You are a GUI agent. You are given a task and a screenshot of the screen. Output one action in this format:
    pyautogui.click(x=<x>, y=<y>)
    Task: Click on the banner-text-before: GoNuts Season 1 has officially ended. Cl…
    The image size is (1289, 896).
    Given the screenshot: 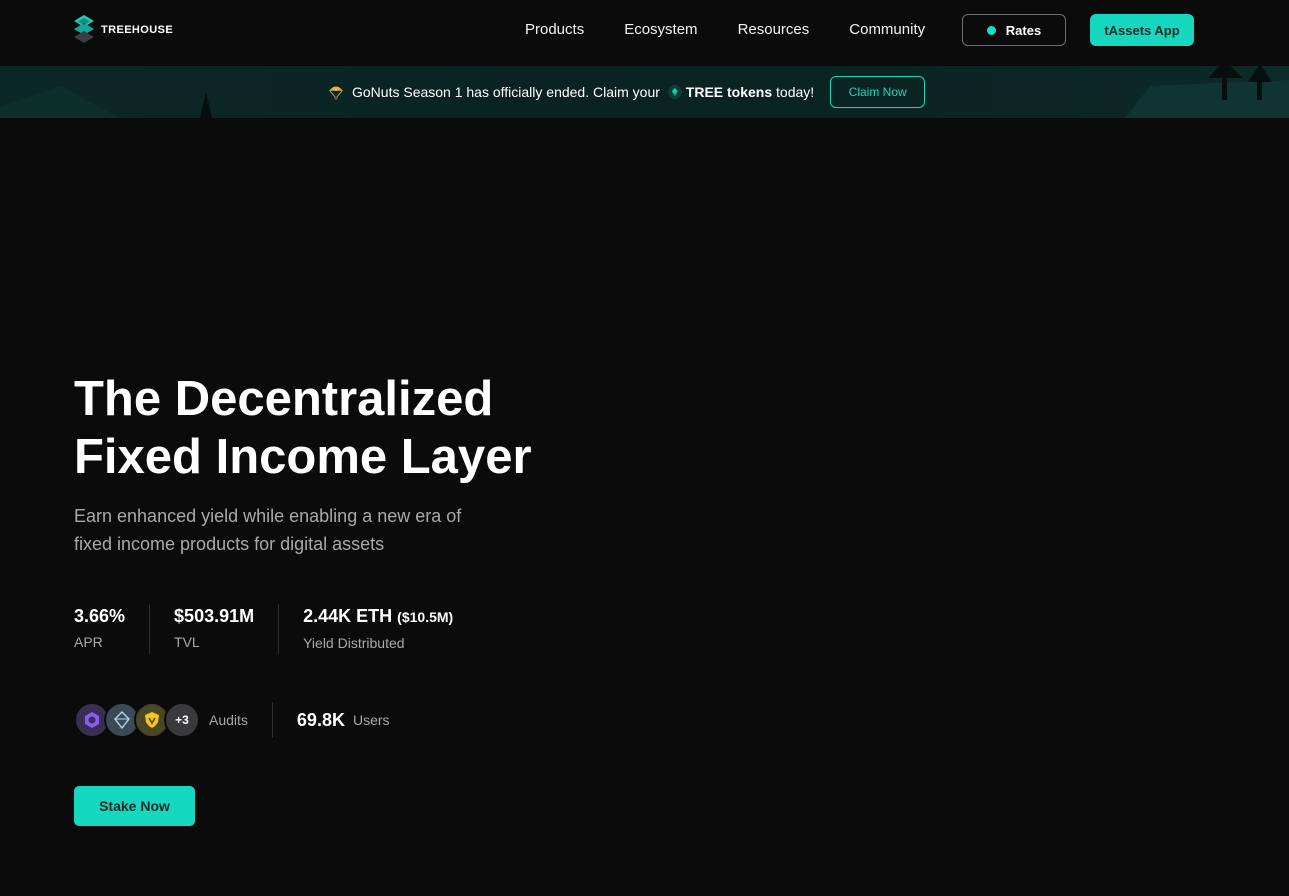 What is the action you would take?
    pyautogui.click(x=506, y=92)
    